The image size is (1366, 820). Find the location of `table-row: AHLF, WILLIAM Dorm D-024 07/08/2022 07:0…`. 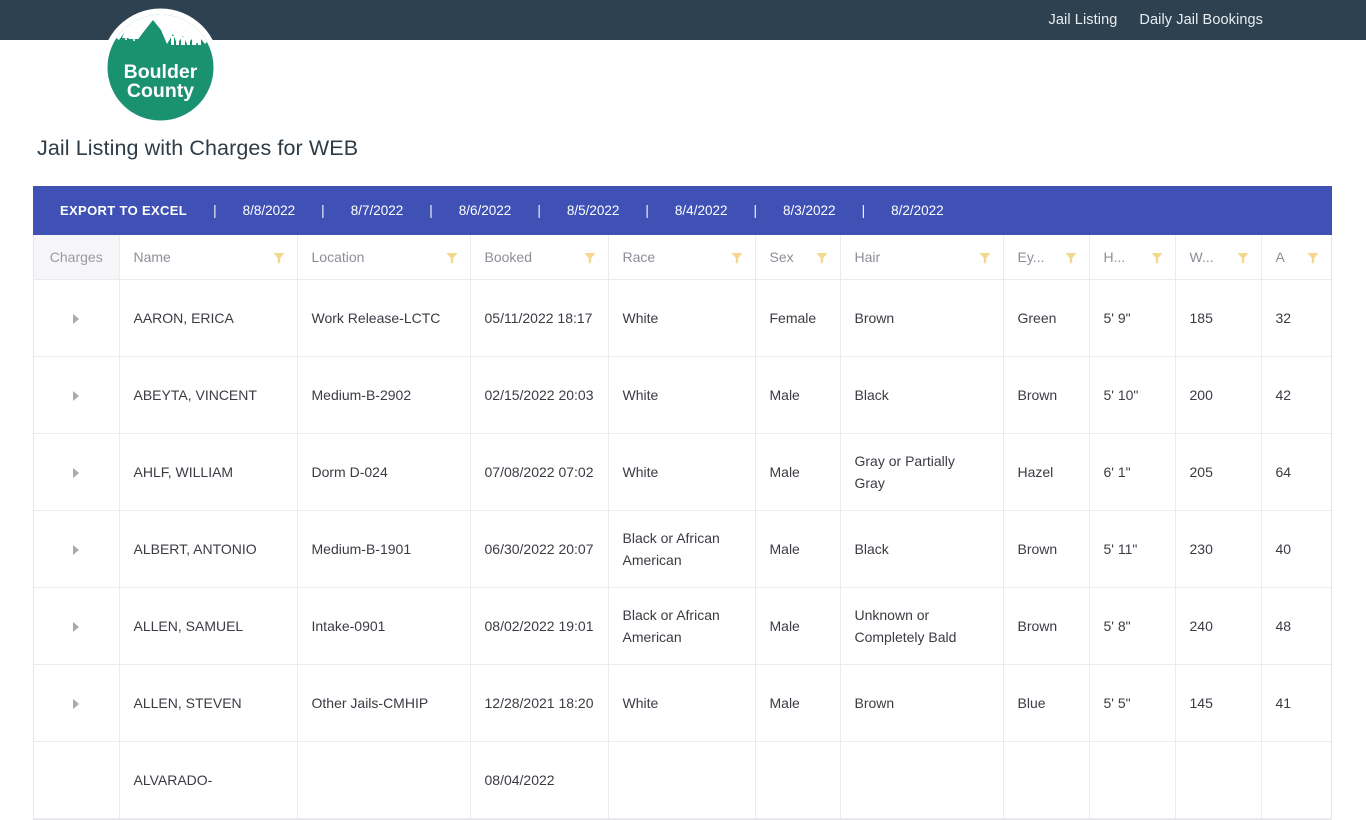

table-row: AHLF, WILLIAM Dorm D-024 07/08/2022 07:0… is located at coordinates (682, 472).